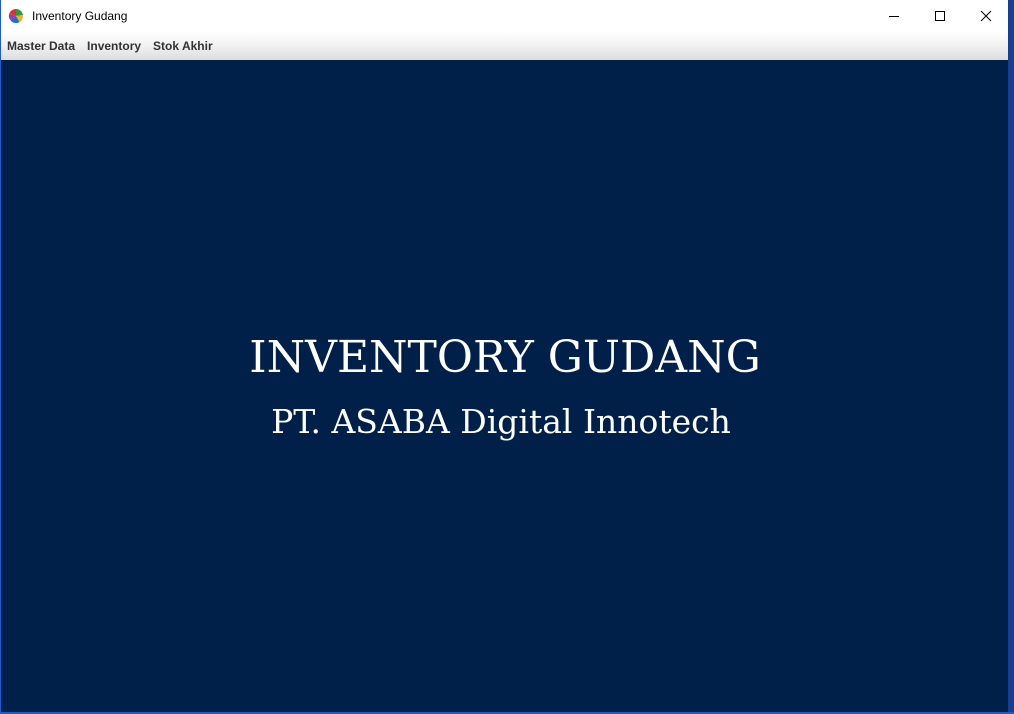 The width and height of the screenshot is (1014, 714). I want to click on window-controls, so click(940, 15).